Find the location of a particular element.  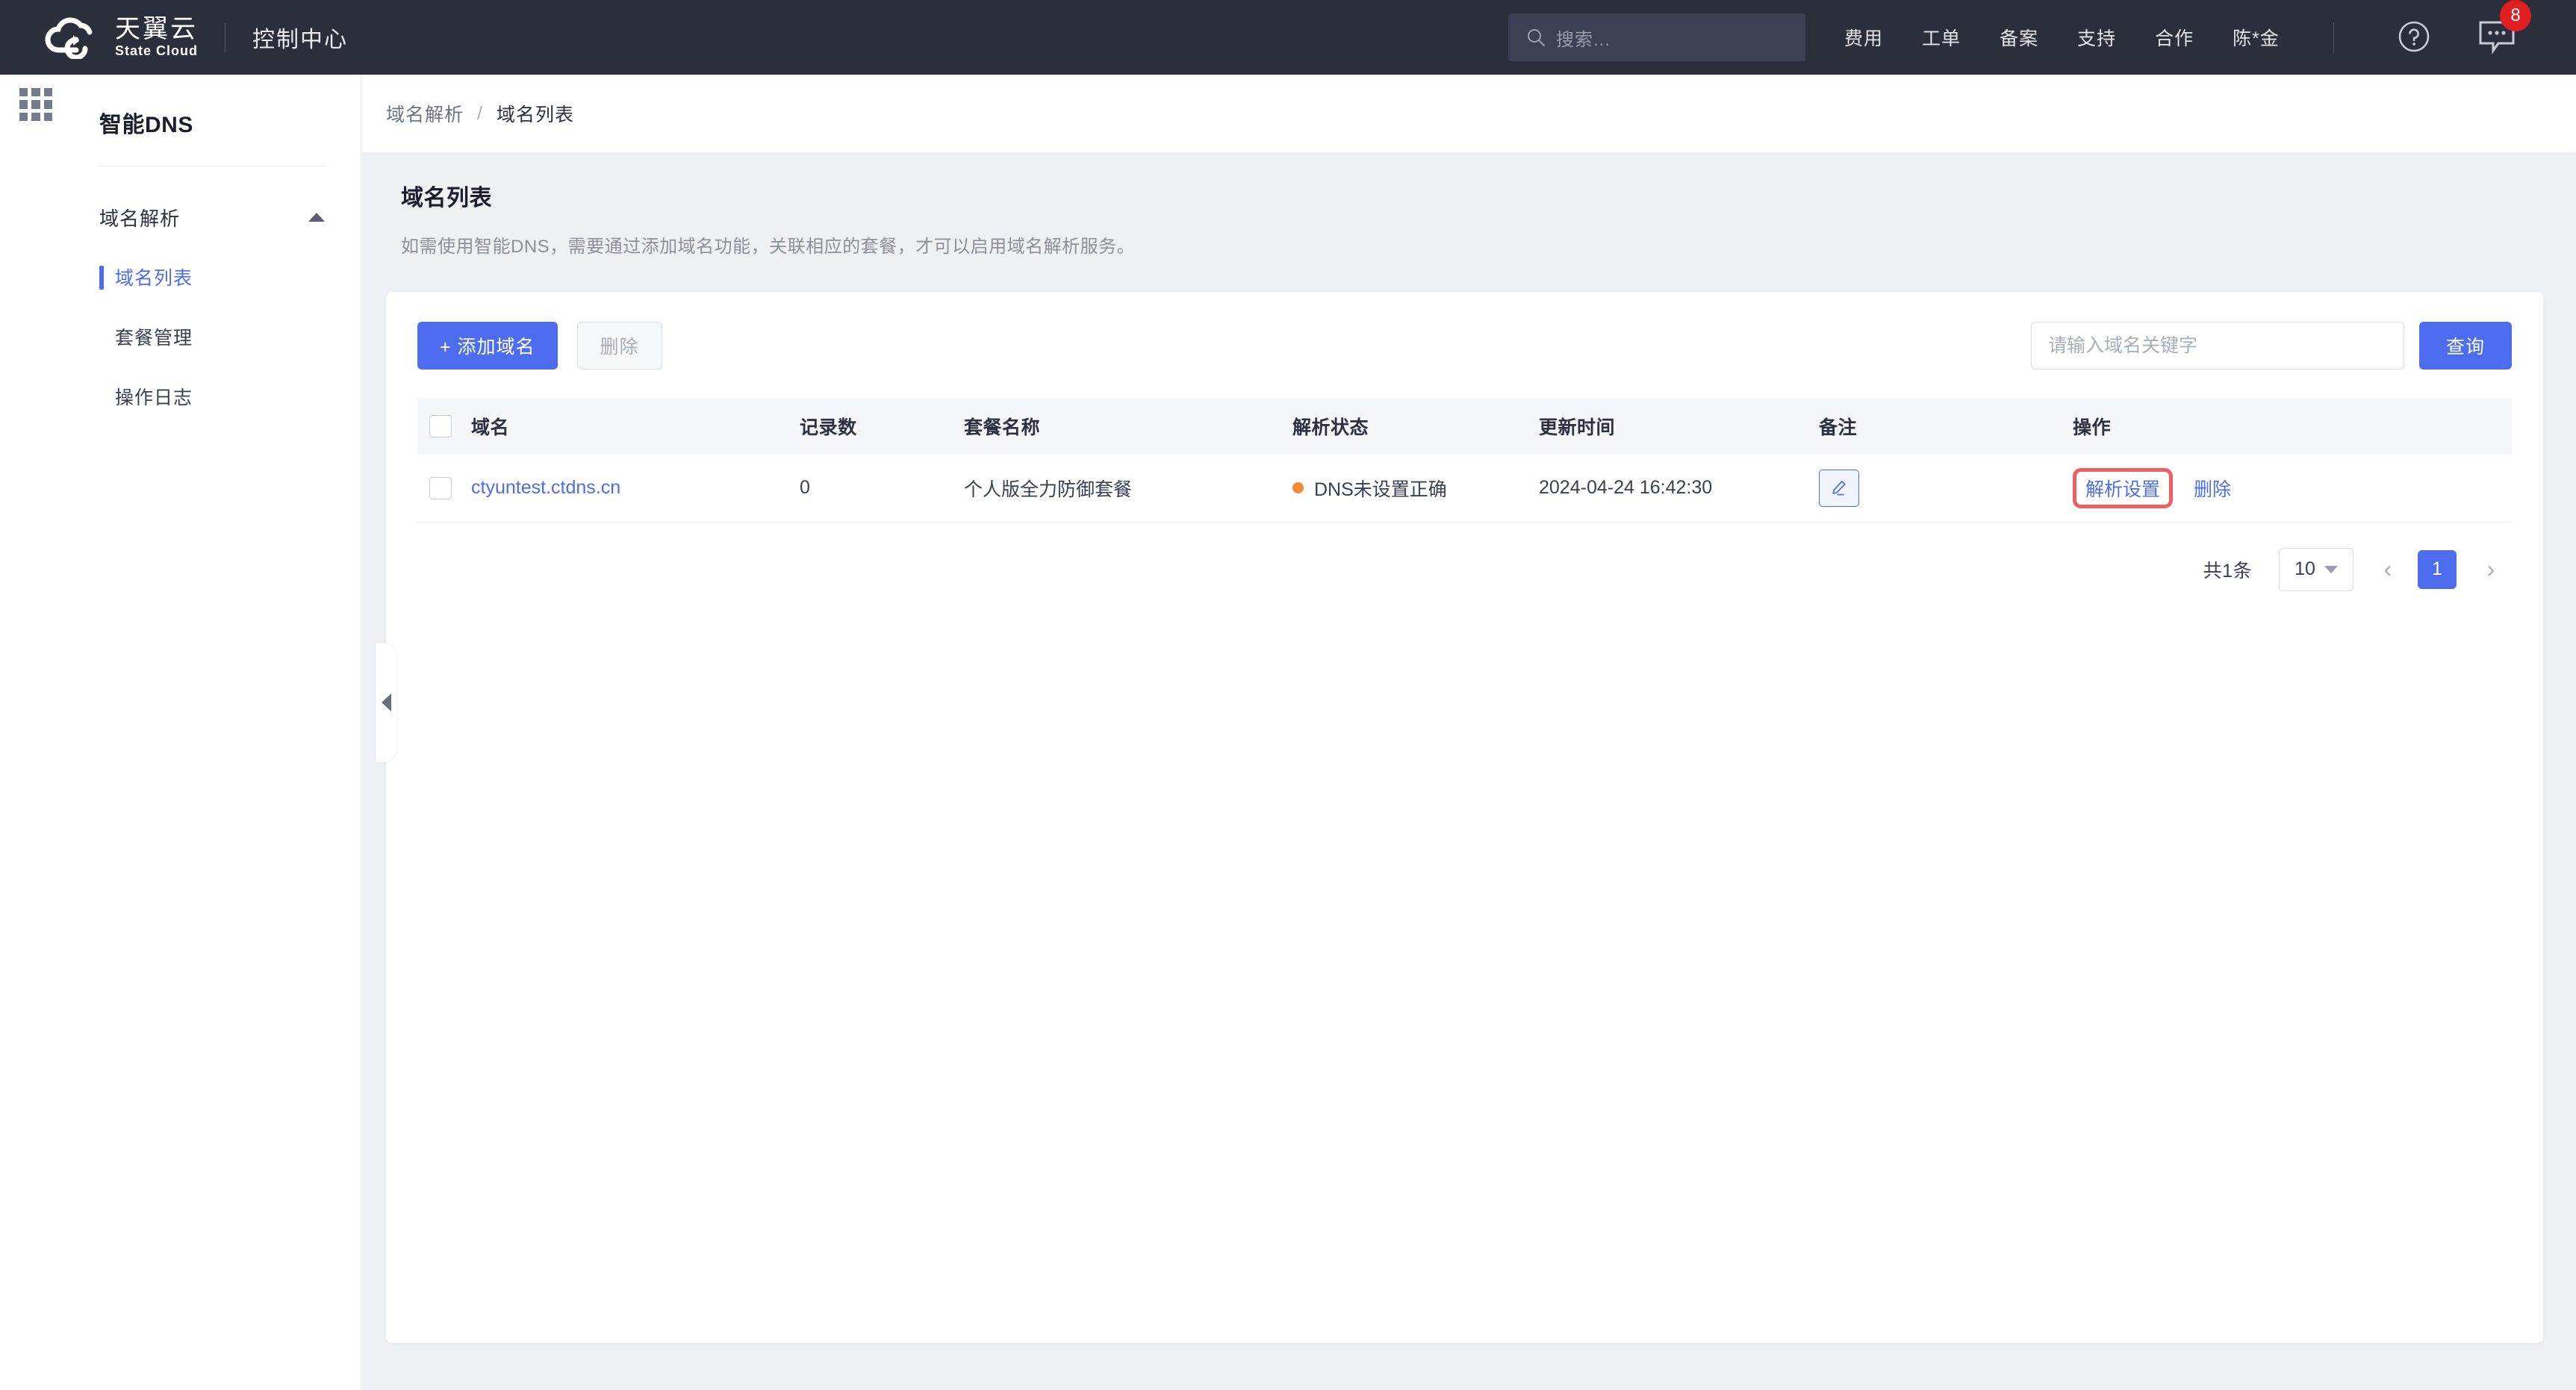

nav-item-fee: 费用 is located at coordinates (1863, 37).